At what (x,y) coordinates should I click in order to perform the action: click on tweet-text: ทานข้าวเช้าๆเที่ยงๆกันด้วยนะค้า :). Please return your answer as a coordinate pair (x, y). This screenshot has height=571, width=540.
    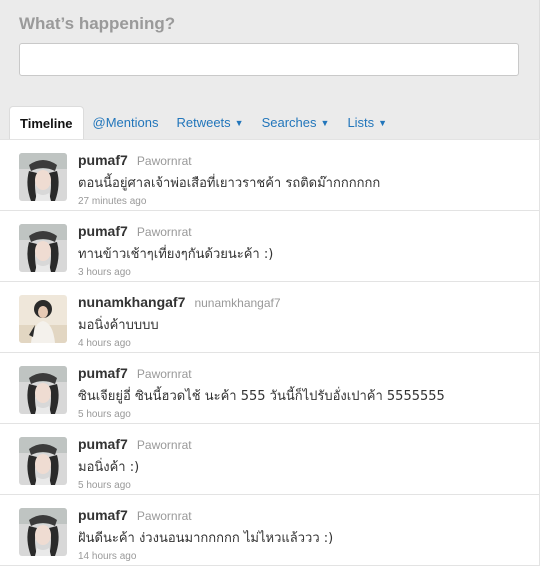
    Looking at the image, I should click on (176, 254).